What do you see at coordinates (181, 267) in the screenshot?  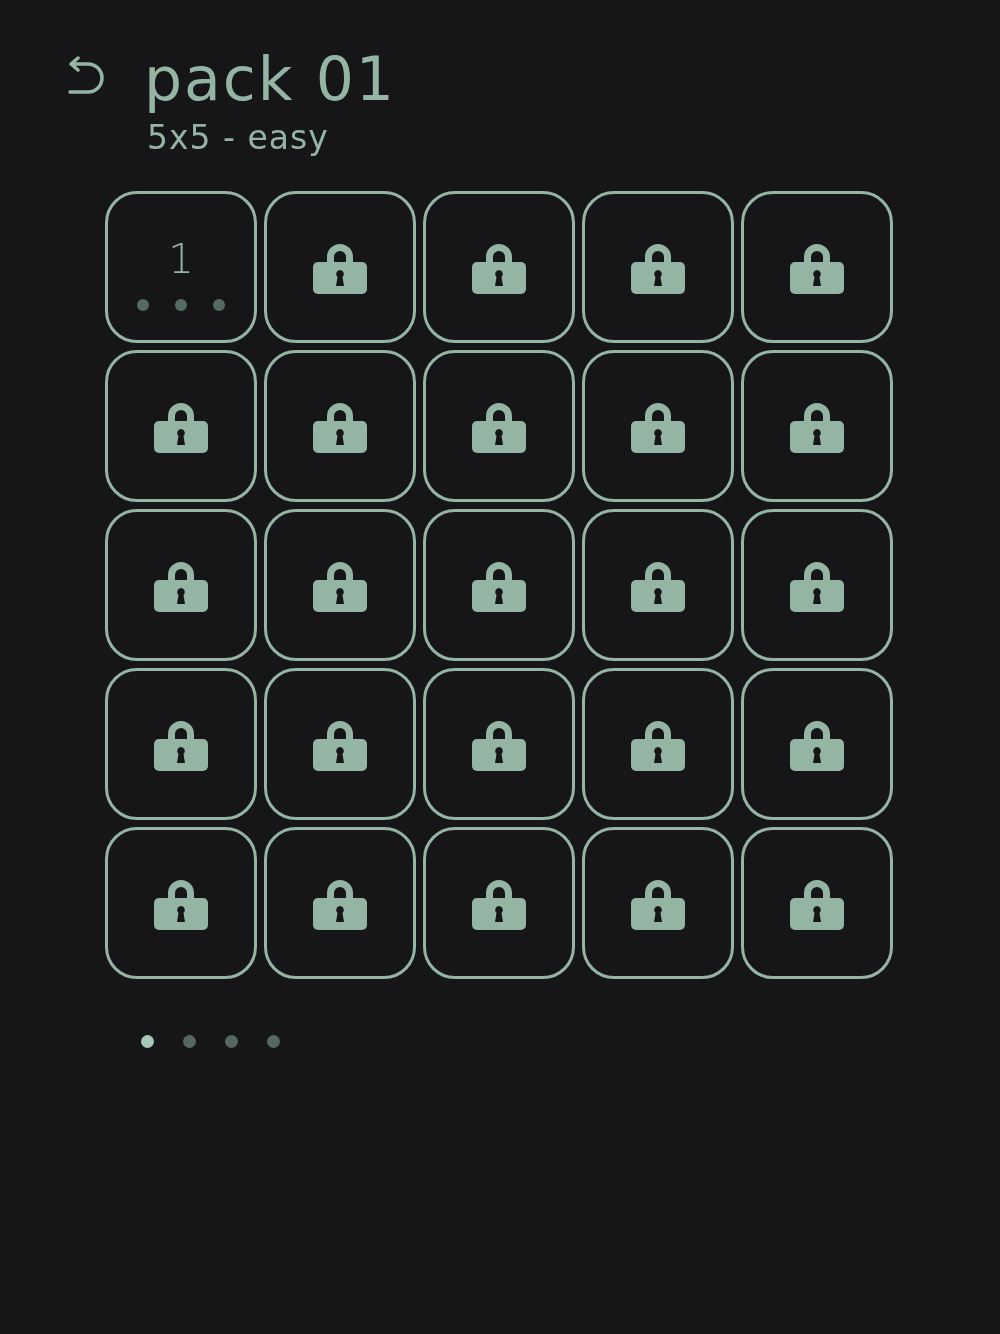 I see `level-tile: 1` at bounding box center [181, 267].